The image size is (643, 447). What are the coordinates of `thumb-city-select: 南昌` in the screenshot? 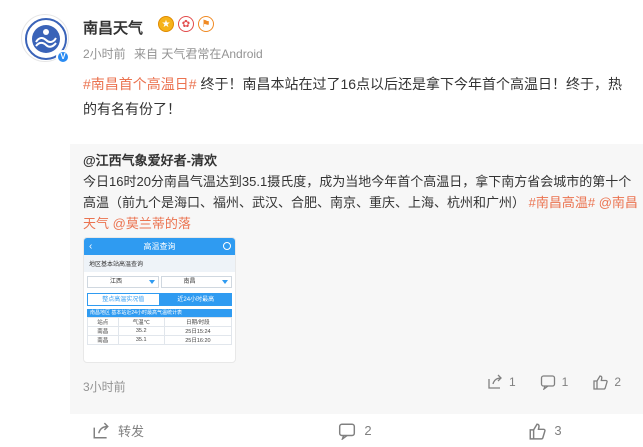 It's located at (196, 282).